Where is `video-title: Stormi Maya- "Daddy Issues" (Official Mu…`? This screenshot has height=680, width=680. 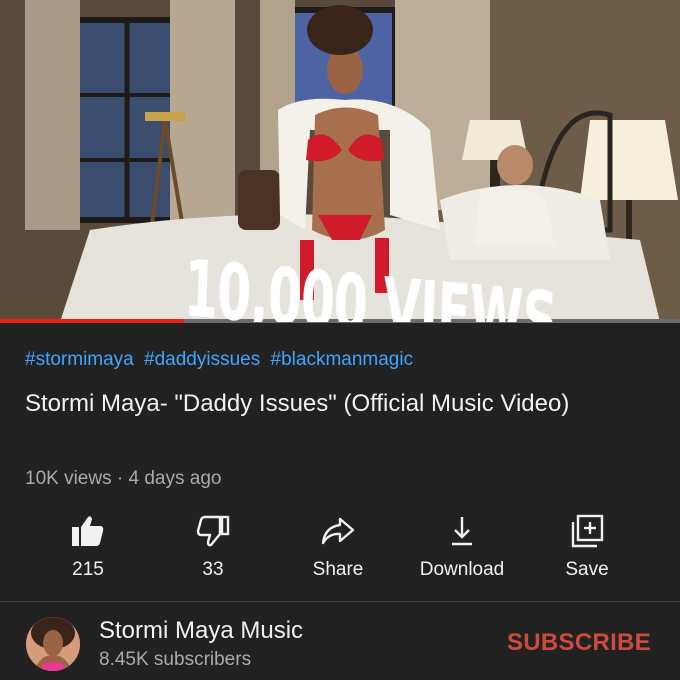
video-title: Stormi Maya- "Daddy Issues" (Official Mu… is located at coordinates (305, 404).